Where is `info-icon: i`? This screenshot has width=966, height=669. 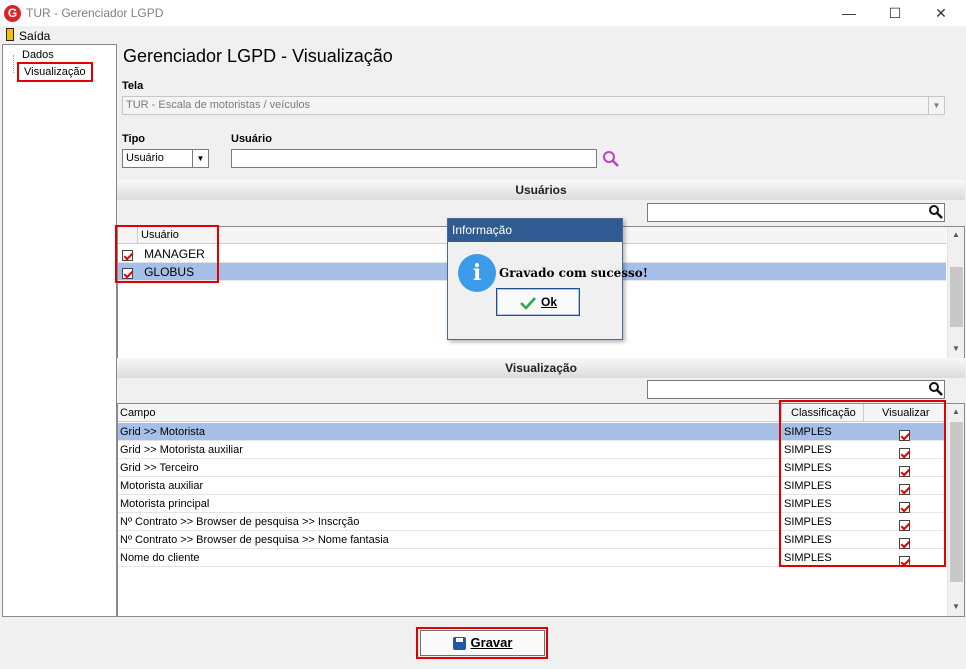
info-icon: i is located at coordinates (477, 273).